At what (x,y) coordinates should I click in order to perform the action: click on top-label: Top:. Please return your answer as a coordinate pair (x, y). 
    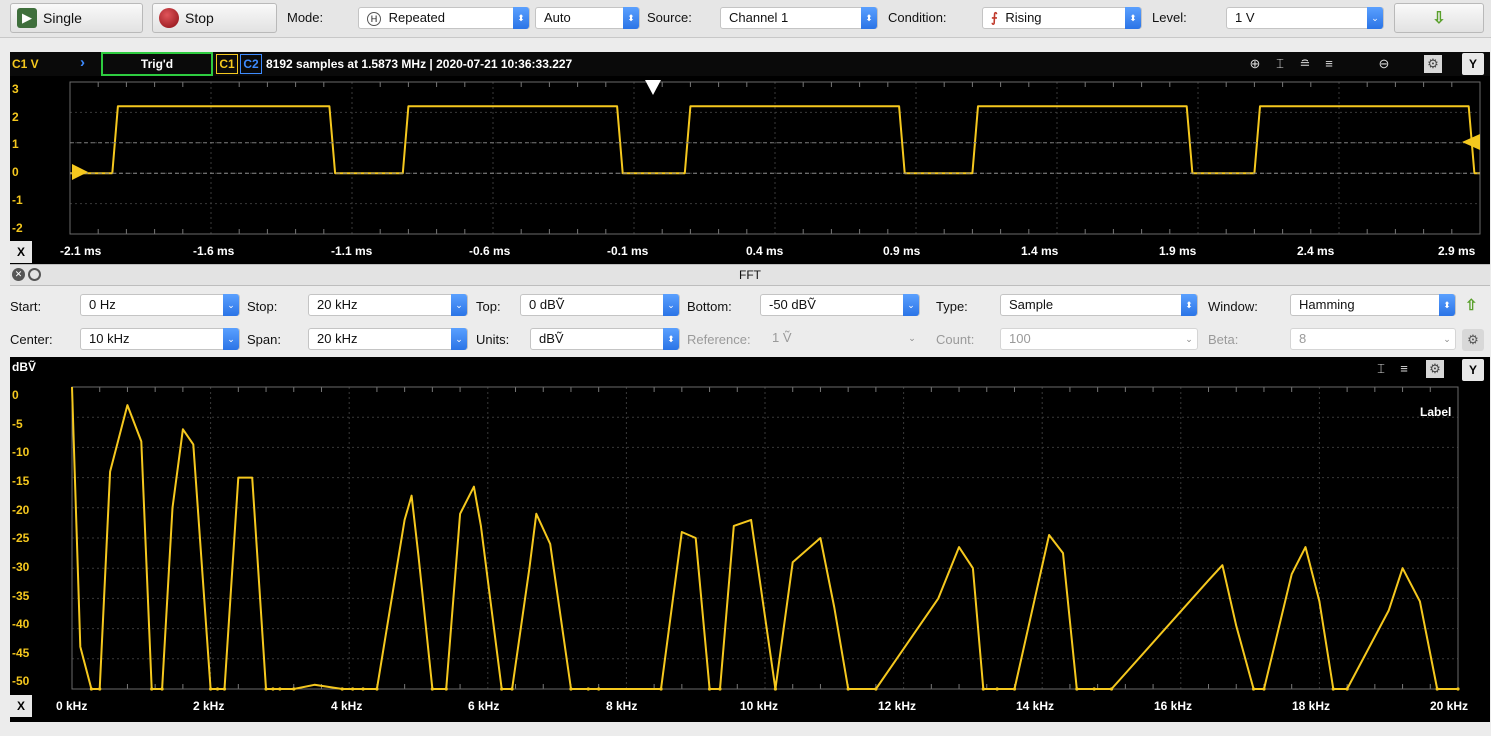
    Looking at the image, I should click on (488, 306).